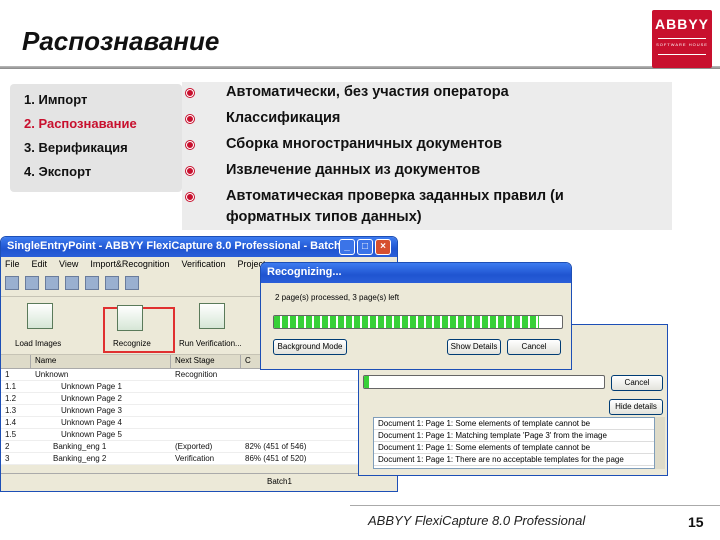 This screenshot has width=720, height=540. I want to click on logo-divider, so click(682, 38).